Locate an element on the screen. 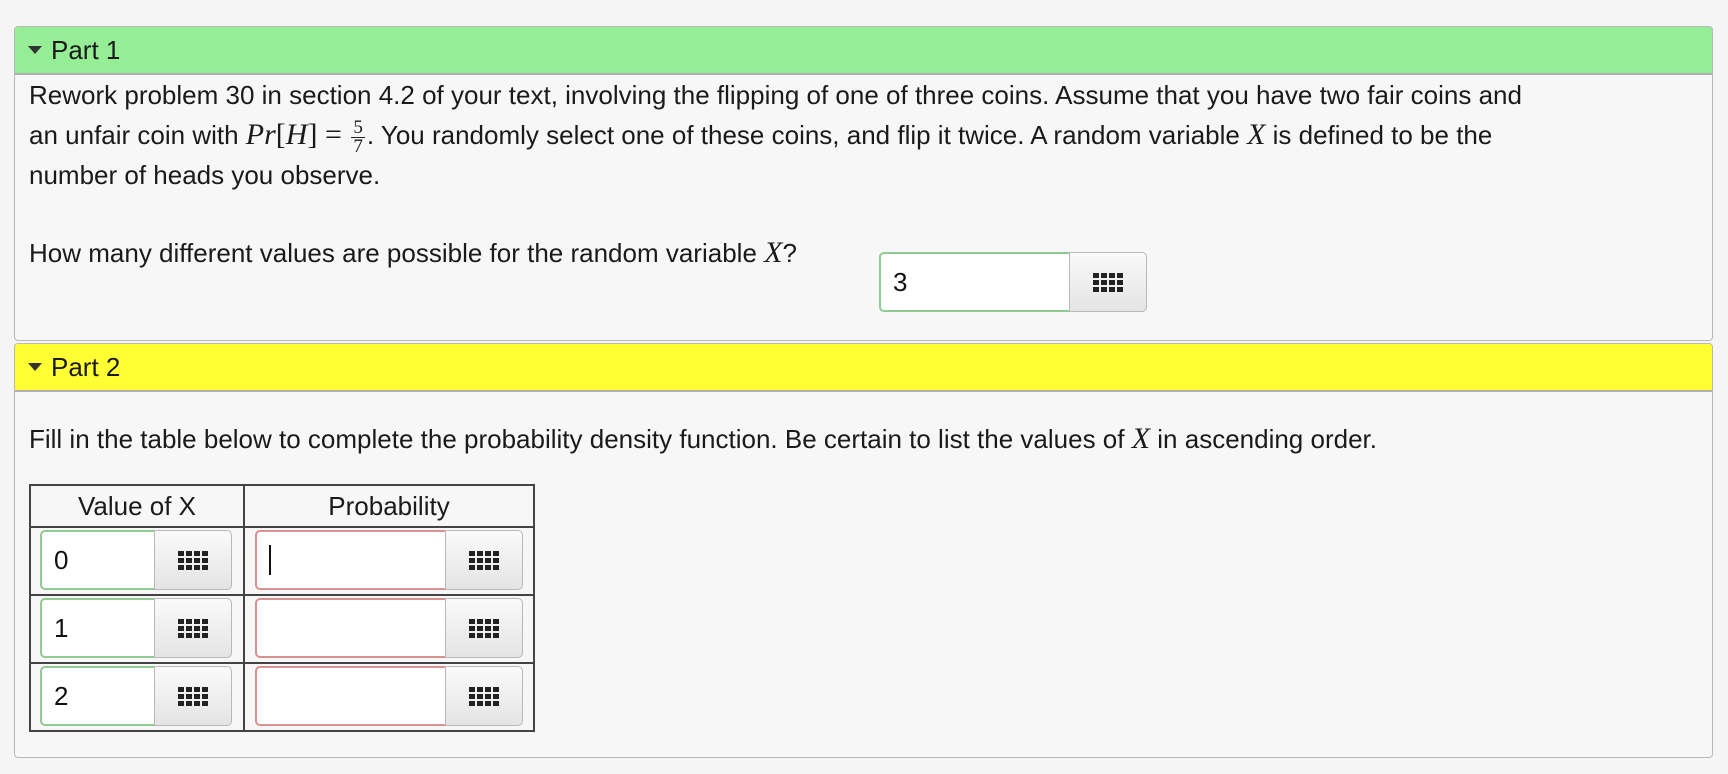 The image size is (1728, 774). part1-header: Part 1 is located at coordinates (863, 51).